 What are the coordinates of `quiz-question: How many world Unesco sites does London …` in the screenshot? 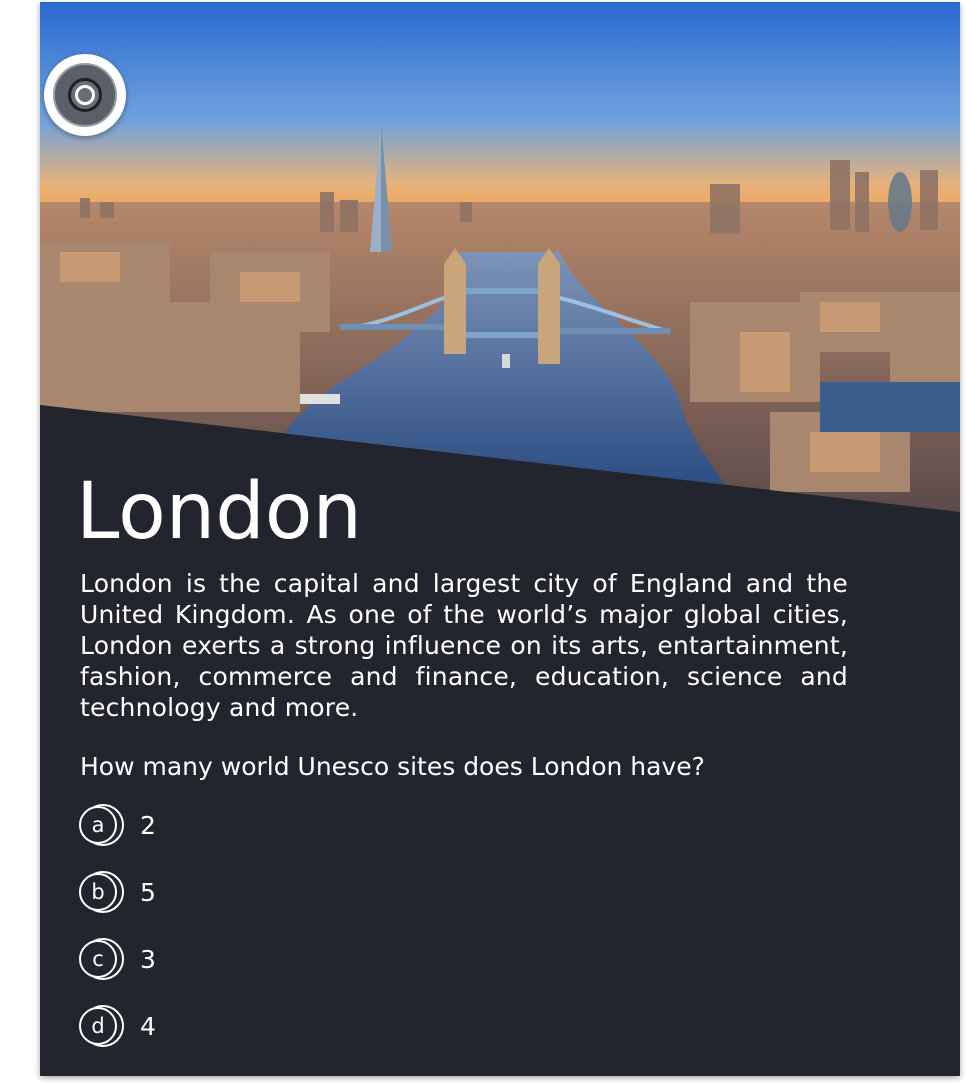 It's located at (392, 766).